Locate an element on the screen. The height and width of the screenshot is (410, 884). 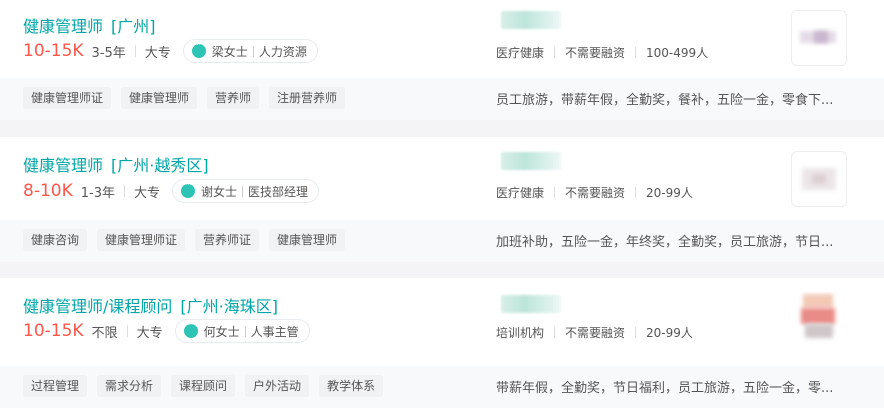
job-title-link: 健康管理师 [广州] is located at coordinates (89, 25).